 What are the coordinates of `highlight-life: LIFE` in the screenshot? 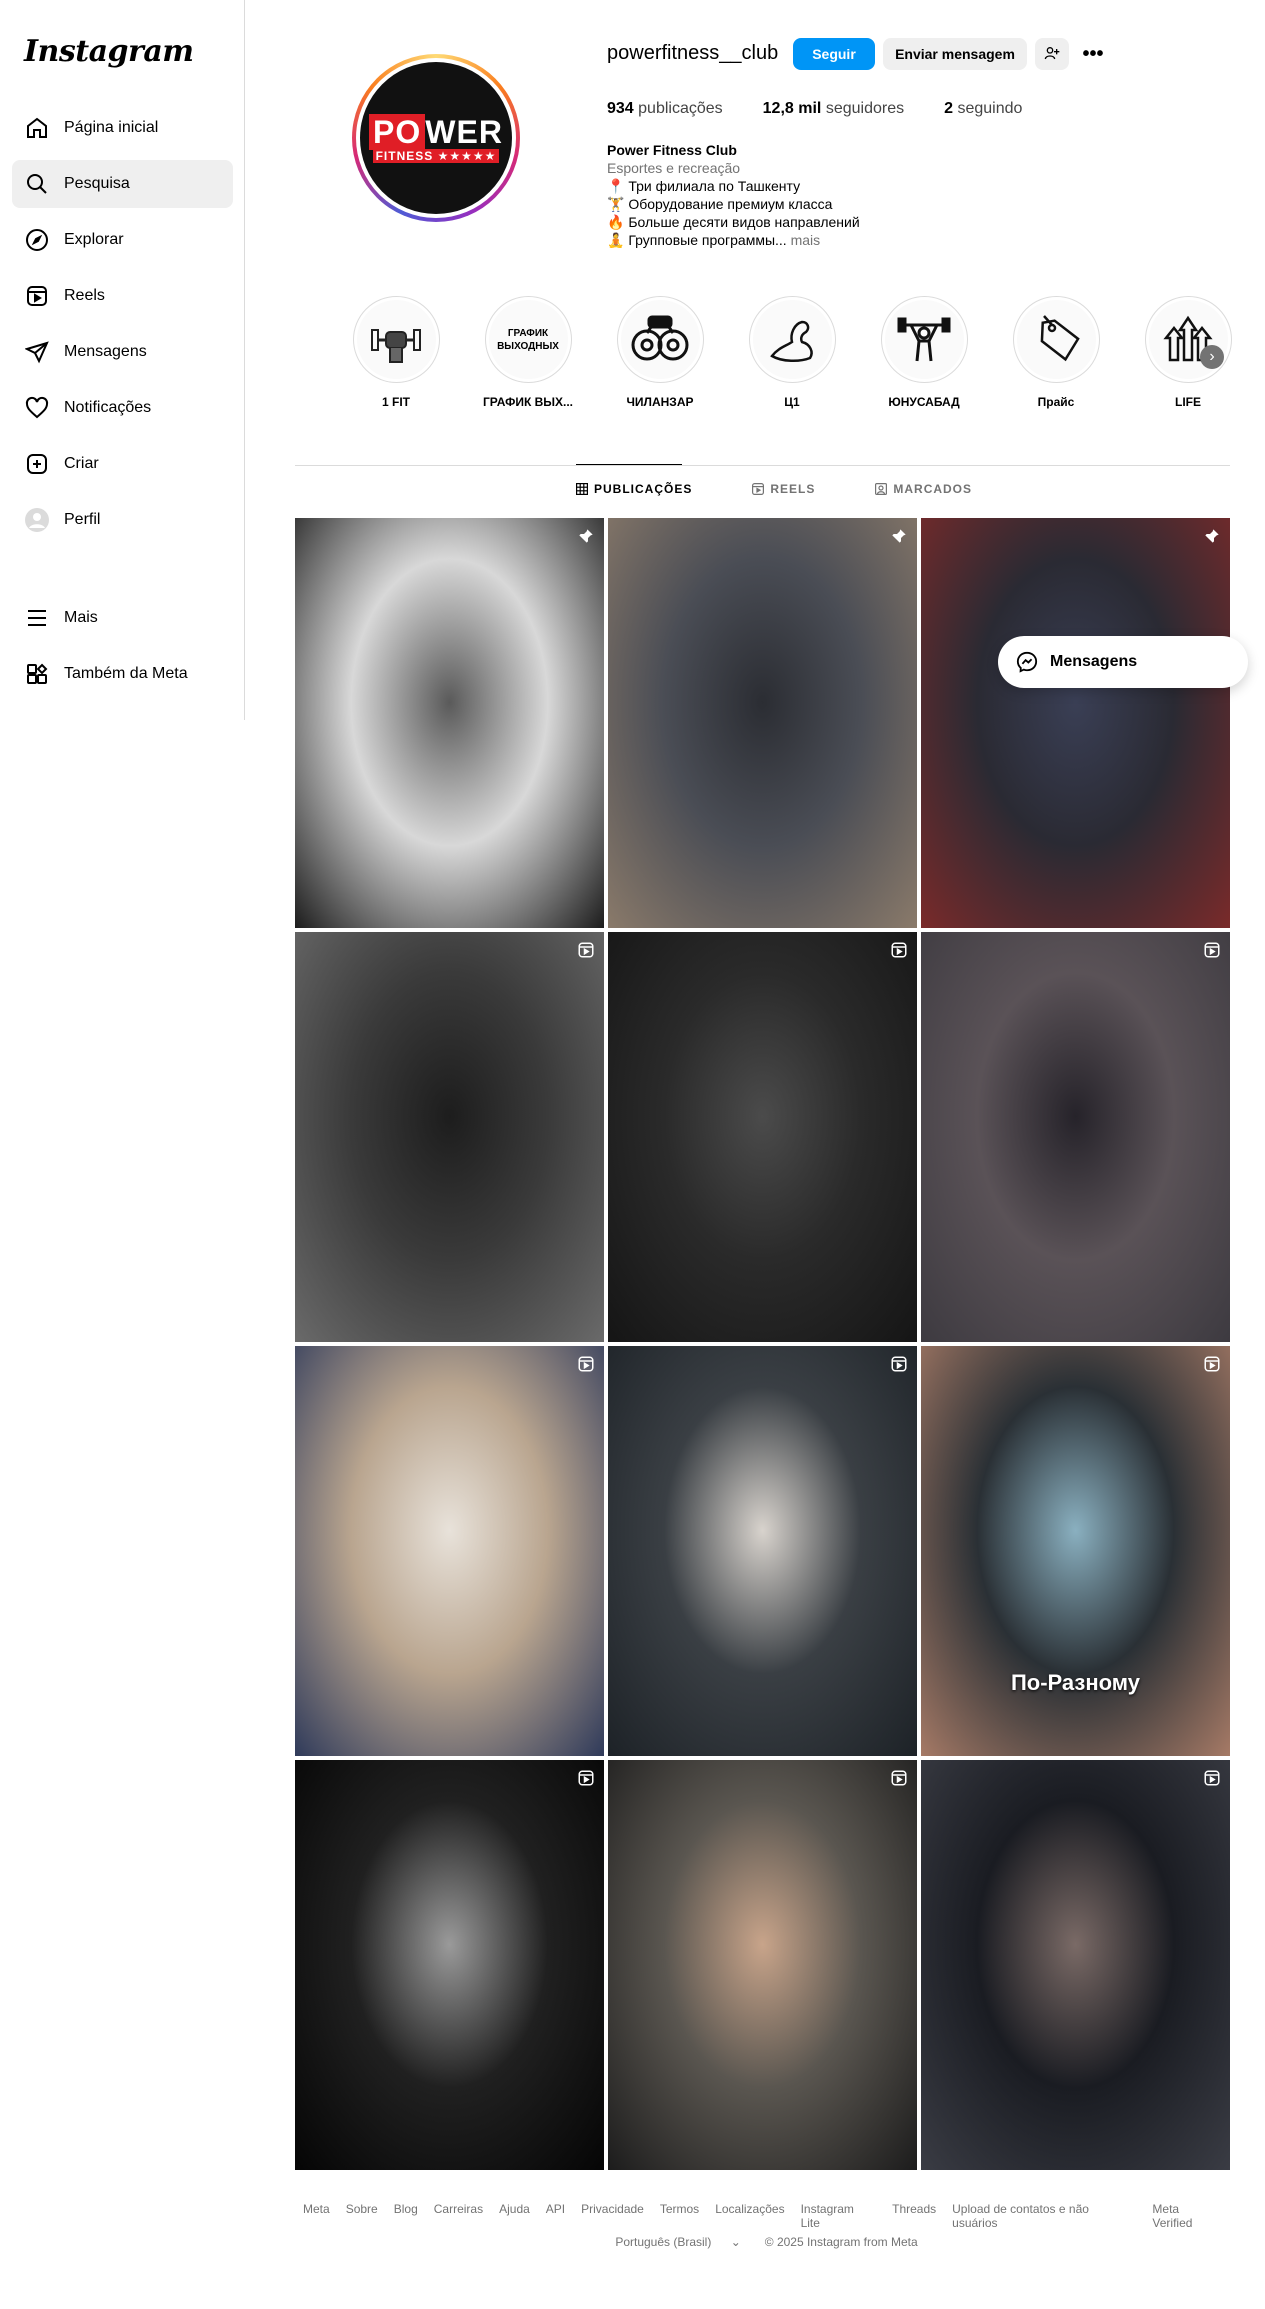 It's located at (1188, 352).